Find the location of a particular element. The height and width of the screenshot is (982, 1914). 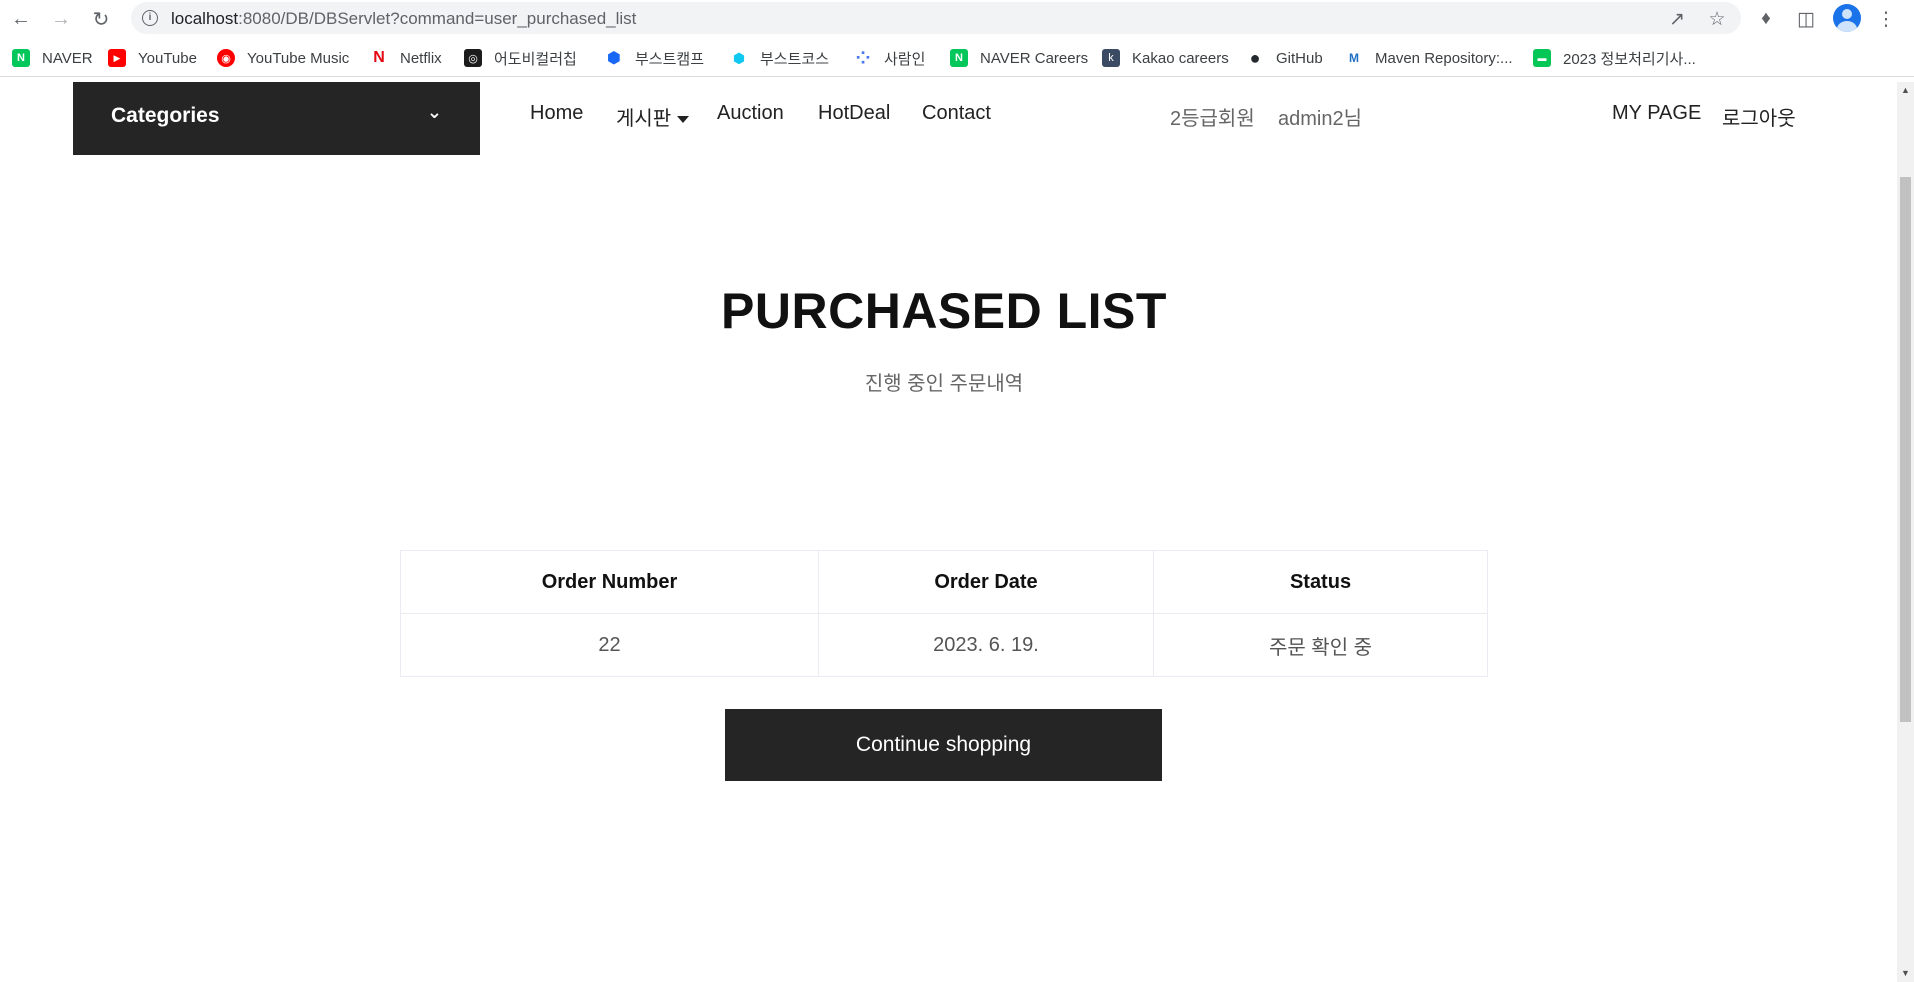

bookmark-naver-careers: N NAVER Careers is located at coordinates (1019, 58).